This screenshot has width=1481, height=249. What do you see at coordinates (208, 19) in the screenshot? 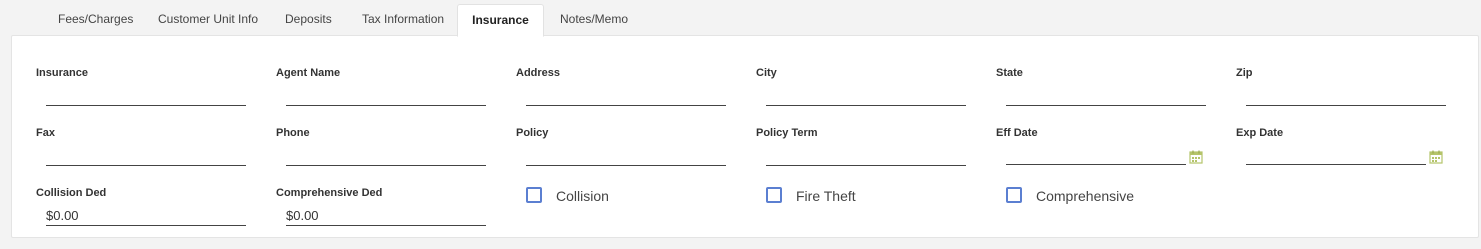
I see `tab-customer-unit-info: Customer Unit Info` at bounding box center [208, 19].